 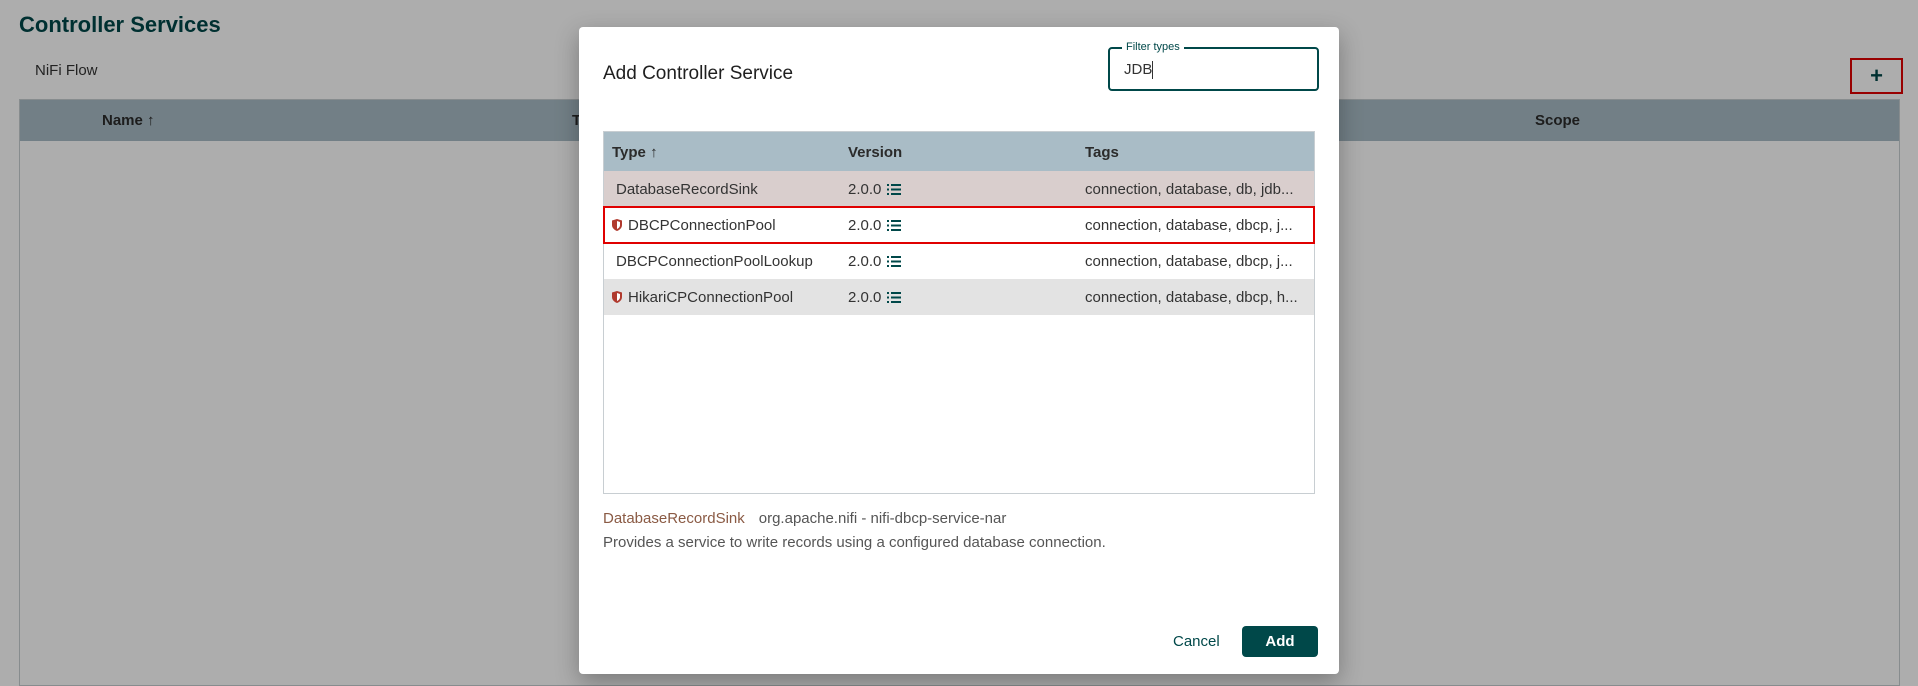 What do you see at coordinates (959, 151) in the screenshot?
I see `types-table-header: Type ↑ Version Tags` at bounding box center [959, 151].